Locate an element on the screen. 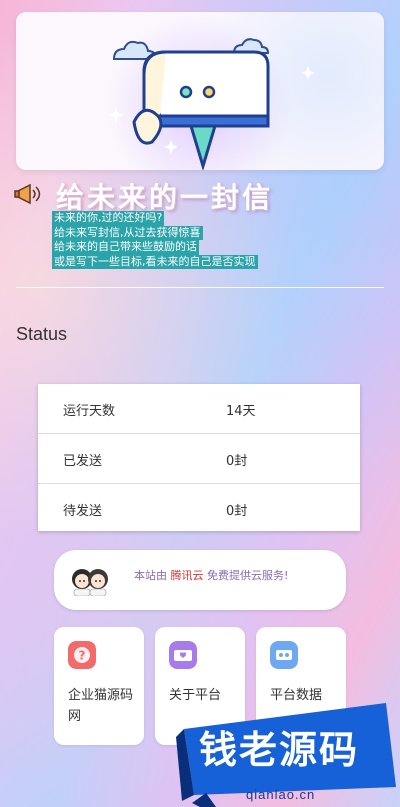 The height and width of the screenshot is (807, 400). question-icon: ? is located at coordinates (82, 655).